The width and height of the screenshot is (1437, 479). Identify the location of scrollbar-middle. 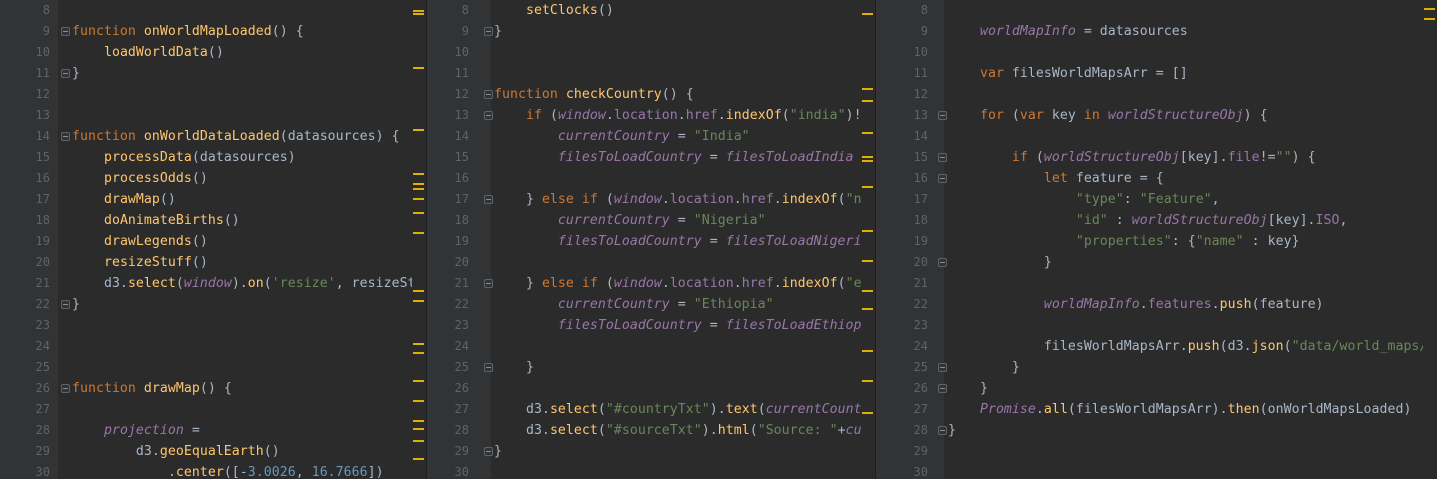
(868, 239).